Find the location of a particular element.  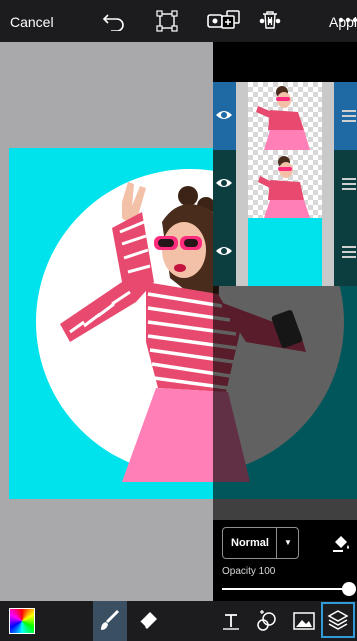

image-icon is located at coordinates (304, 621).